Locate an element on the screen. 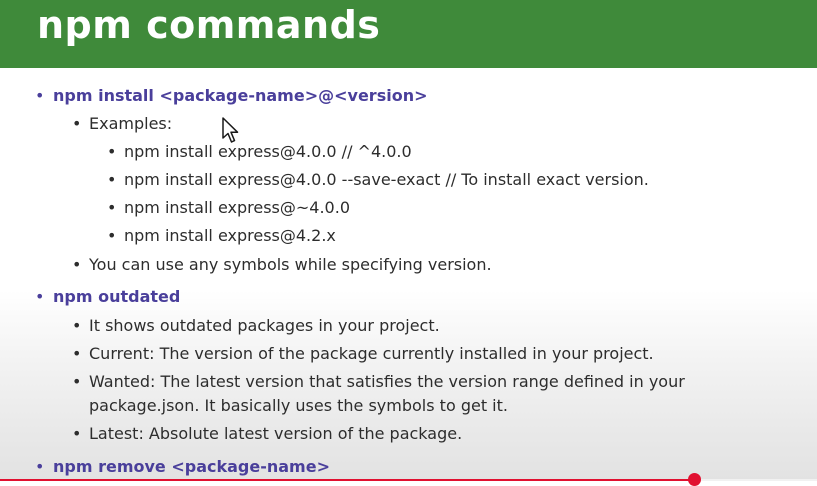 Image resolution: width=817 pixels, height=486 pixels. list-item-text: Examples: is located at coordinates (131, 123).